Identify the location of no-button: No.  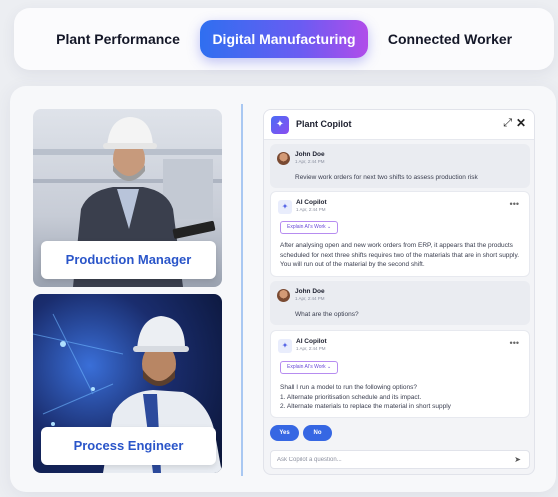
(317, 433).